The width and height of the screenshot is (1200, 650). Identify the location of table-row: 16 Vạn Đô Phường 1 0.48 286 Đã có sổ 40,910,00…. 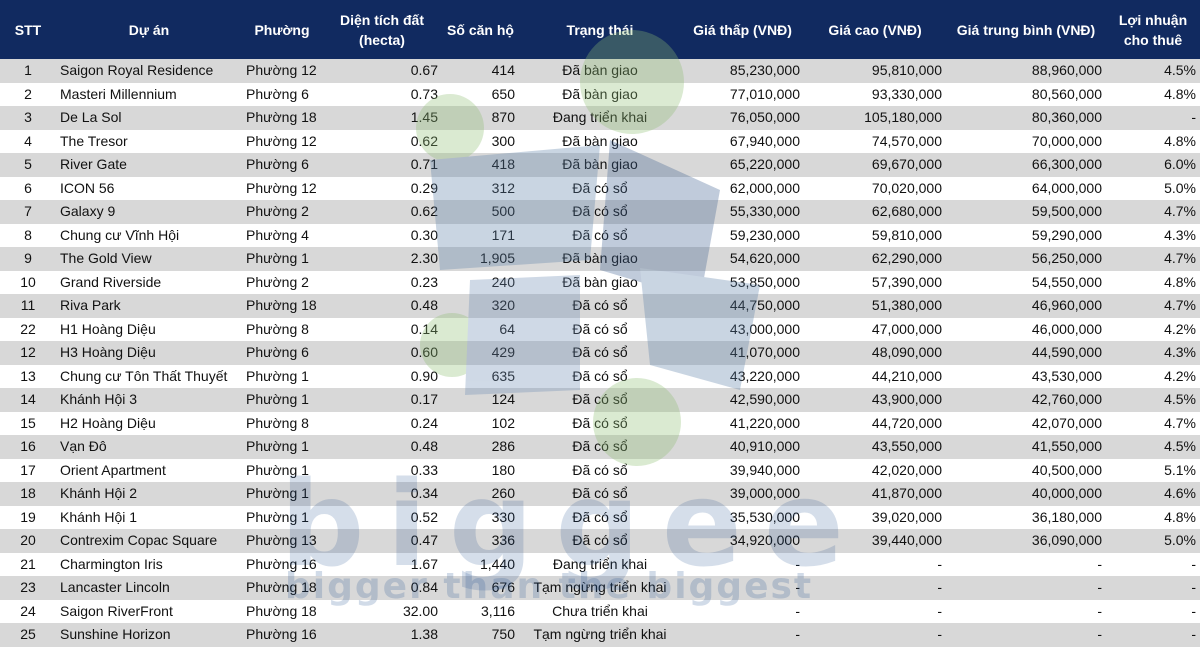
(600, 447).